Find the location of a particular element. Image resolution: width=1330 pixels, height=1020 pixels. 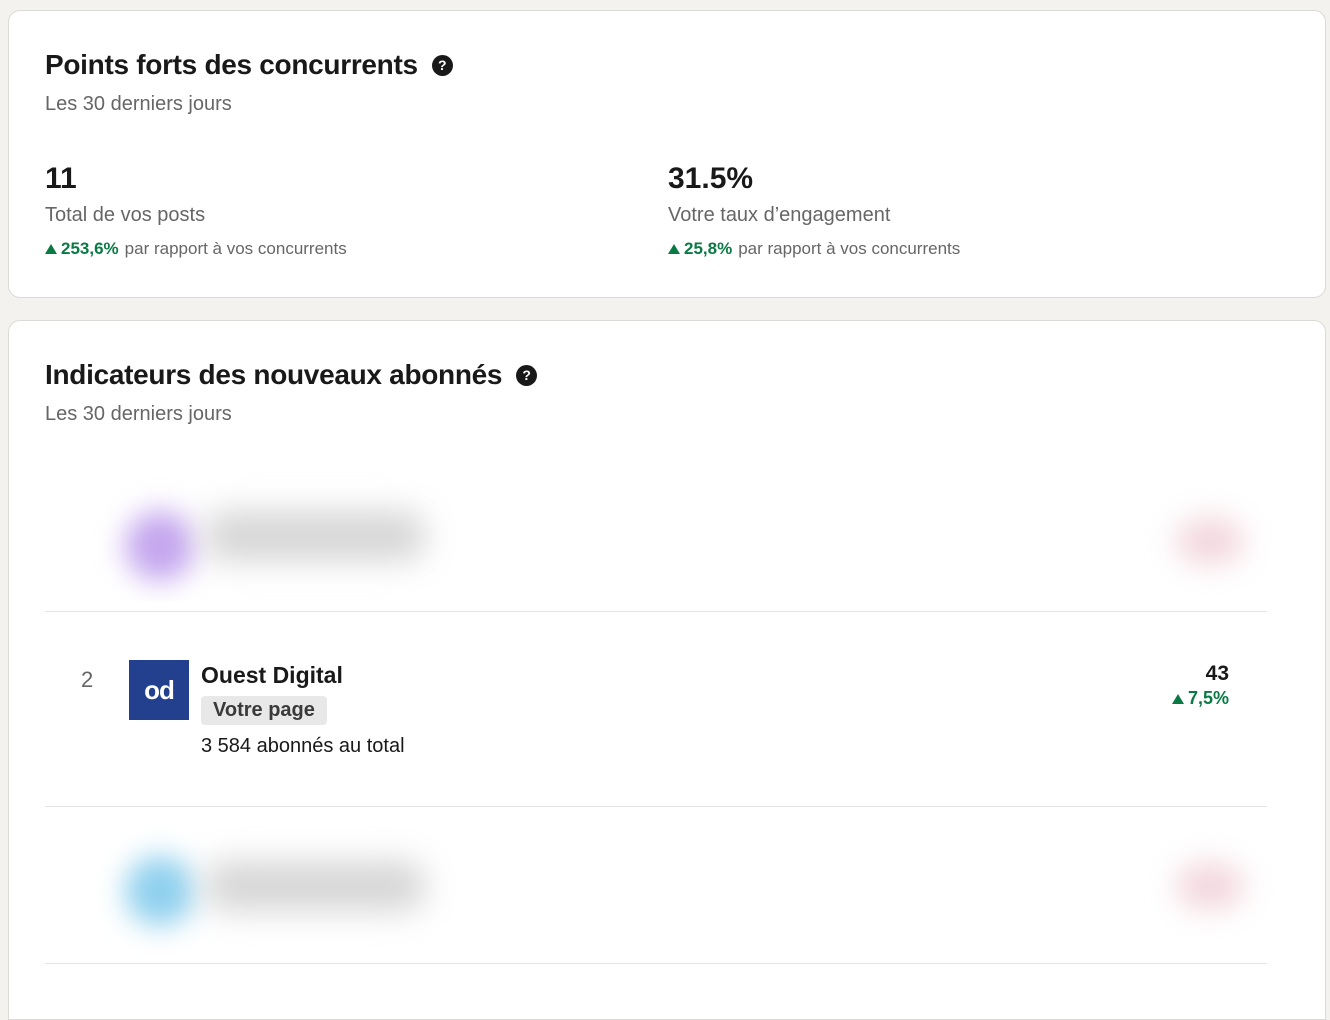

your-page-badge: Votre page is located at coordinates (264, 710).